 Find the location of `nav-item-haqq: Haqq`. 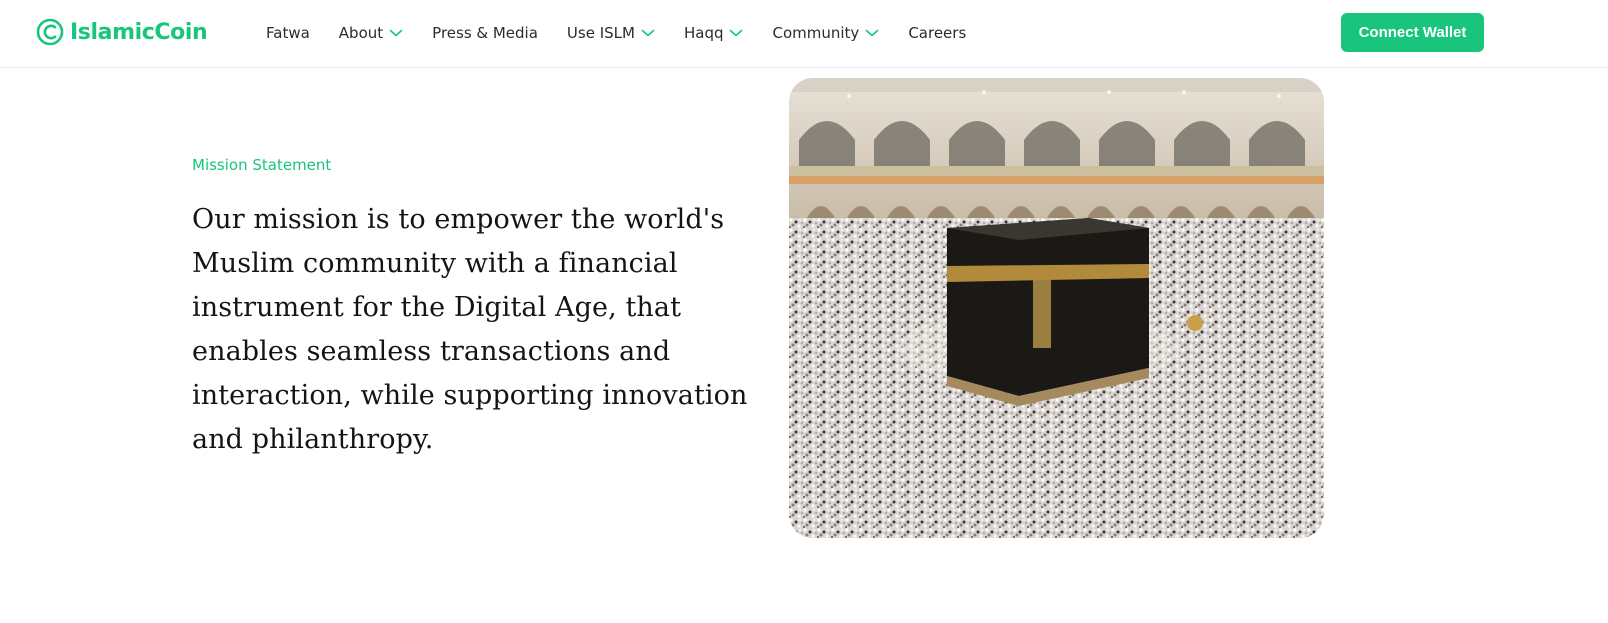

nav-item-haqq: Haqq is located at coordinates (714, 33).